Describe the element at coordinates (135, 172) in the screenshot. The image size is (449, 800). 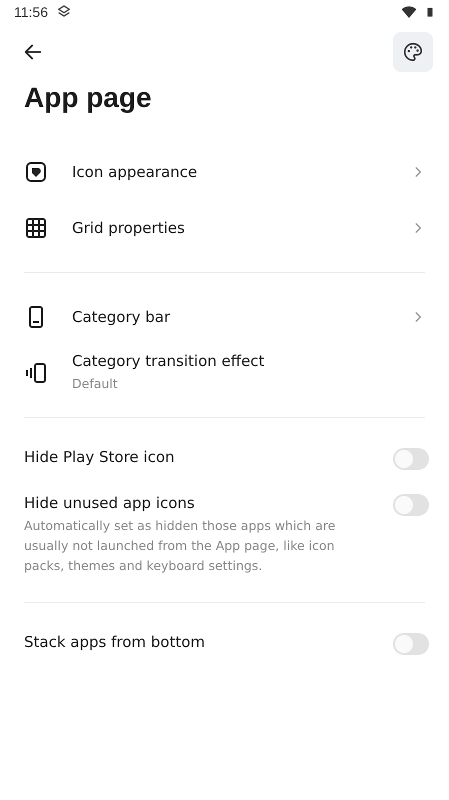
I see `item-label: Icon appearance` at that location.